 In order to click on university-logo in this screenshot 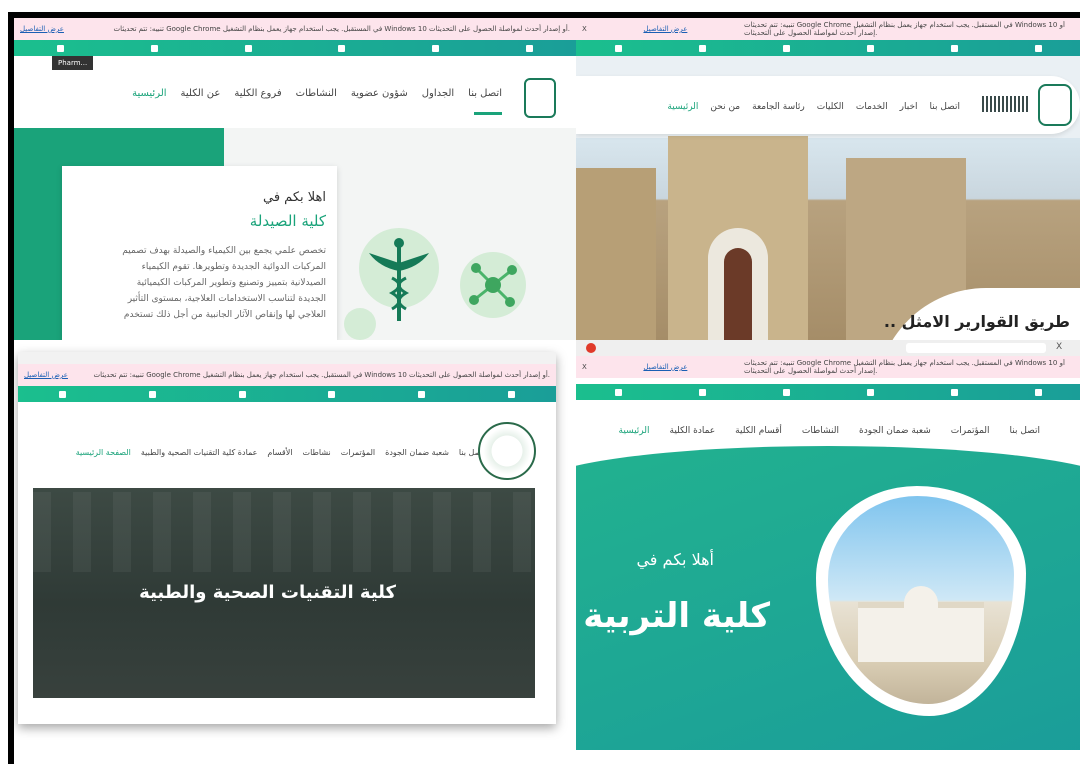, I will do `click(1055, 105)`.